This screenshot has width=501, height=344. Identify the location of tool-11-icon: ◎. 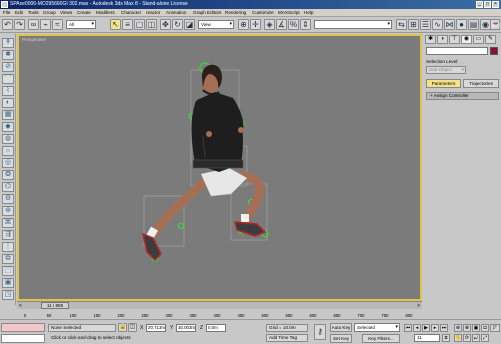
(8, 163).